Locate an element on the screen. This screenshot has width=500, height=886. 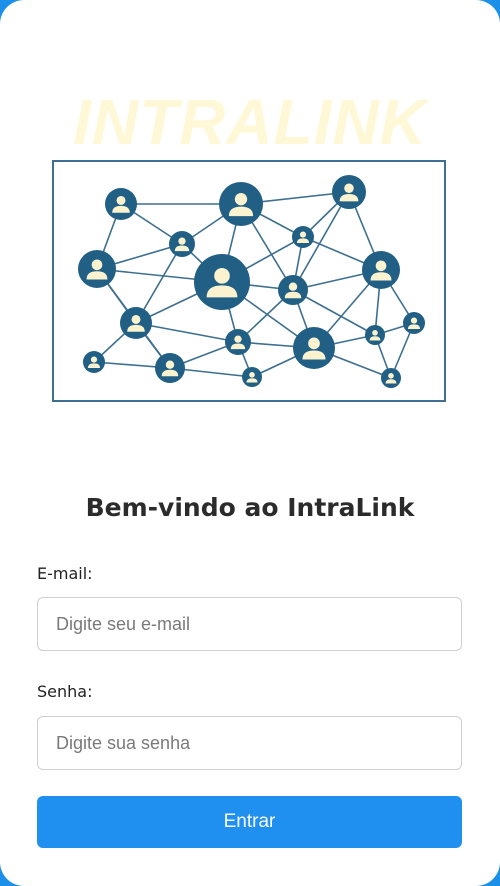
password-label: Senha: is located at coordinates (65, 691).